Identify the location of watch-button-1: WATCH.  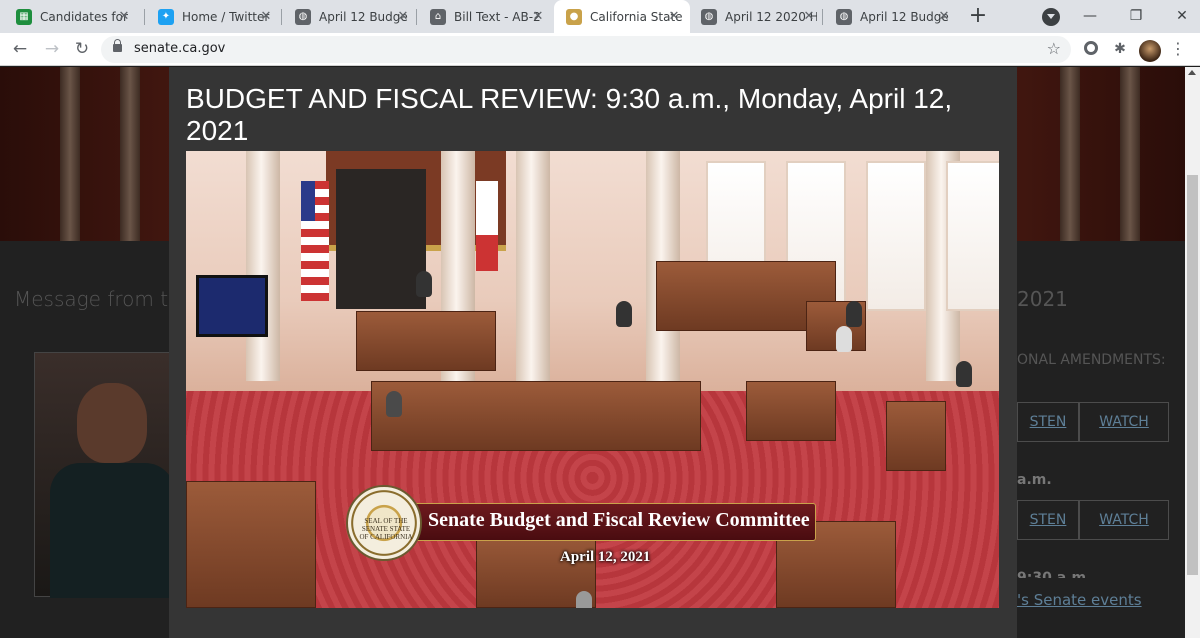
(1124, 422).